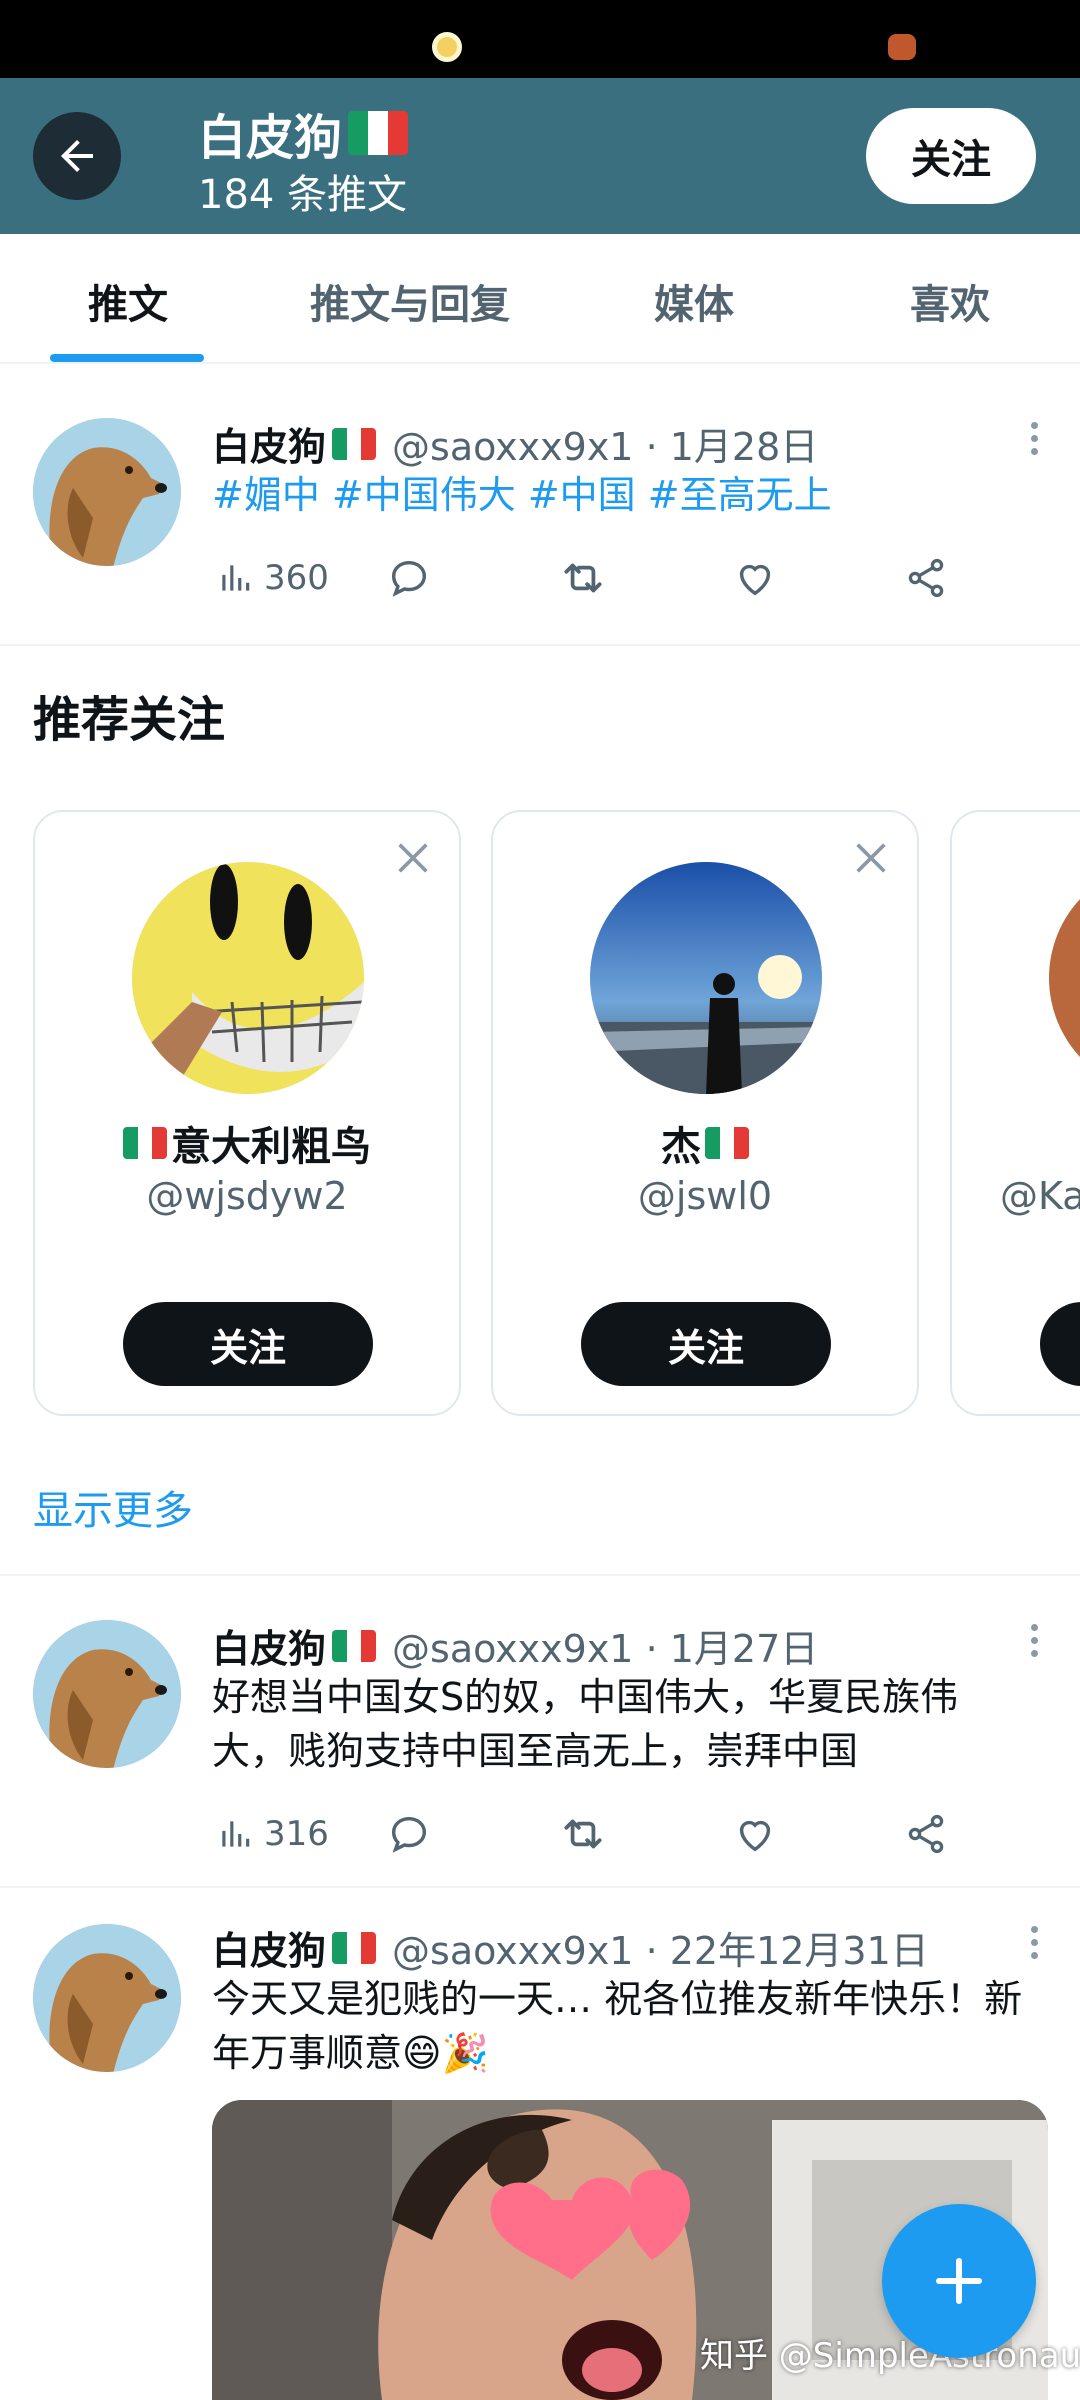  Describe the element at coordinates (540, 39) in the screenshot. I see `status-bar` at that location.